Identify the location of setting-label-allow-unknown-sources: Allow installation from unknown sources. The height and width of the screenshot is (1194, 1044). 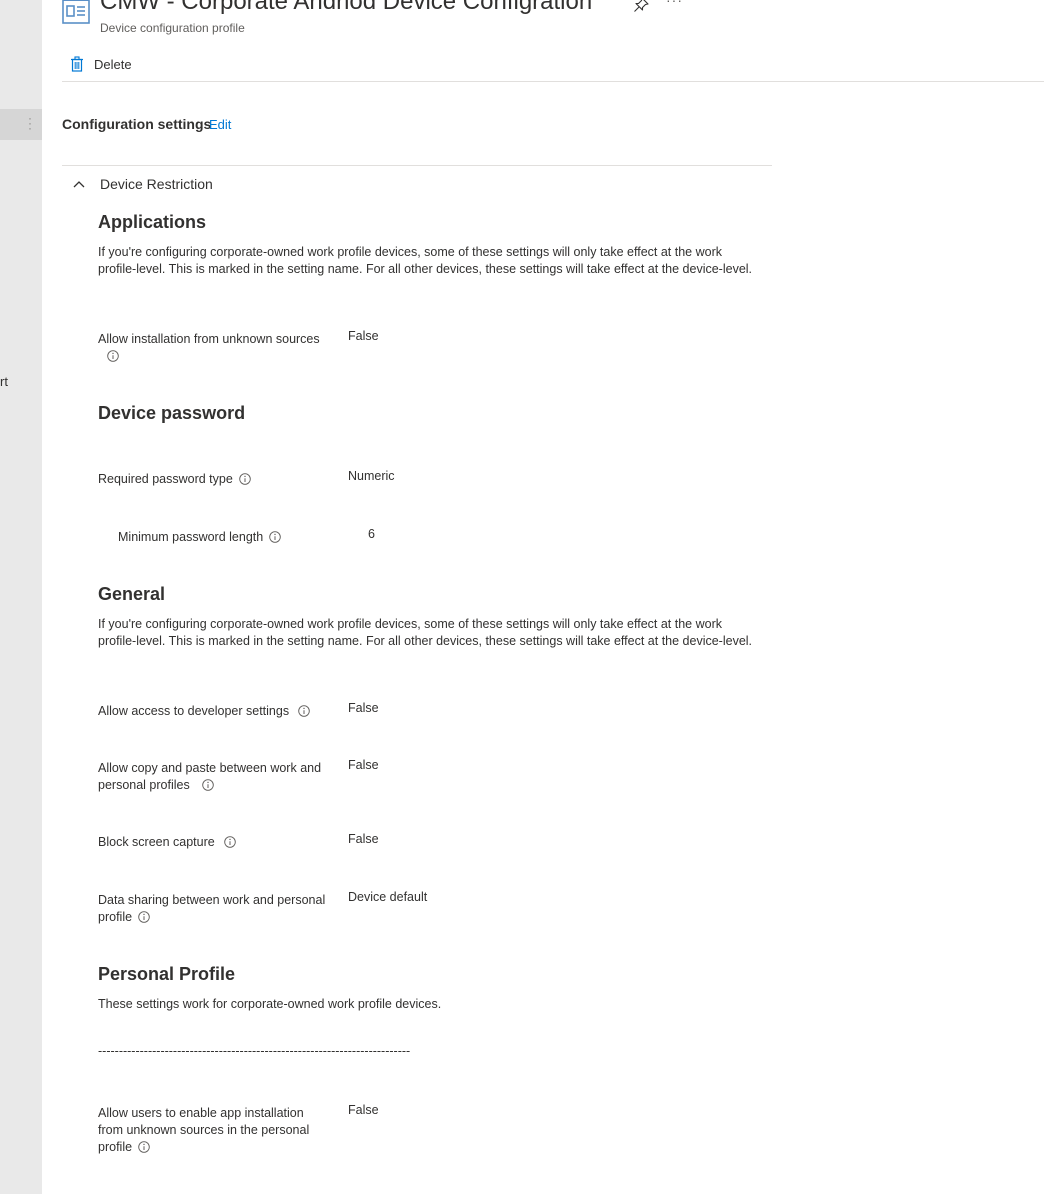
(218, 348).